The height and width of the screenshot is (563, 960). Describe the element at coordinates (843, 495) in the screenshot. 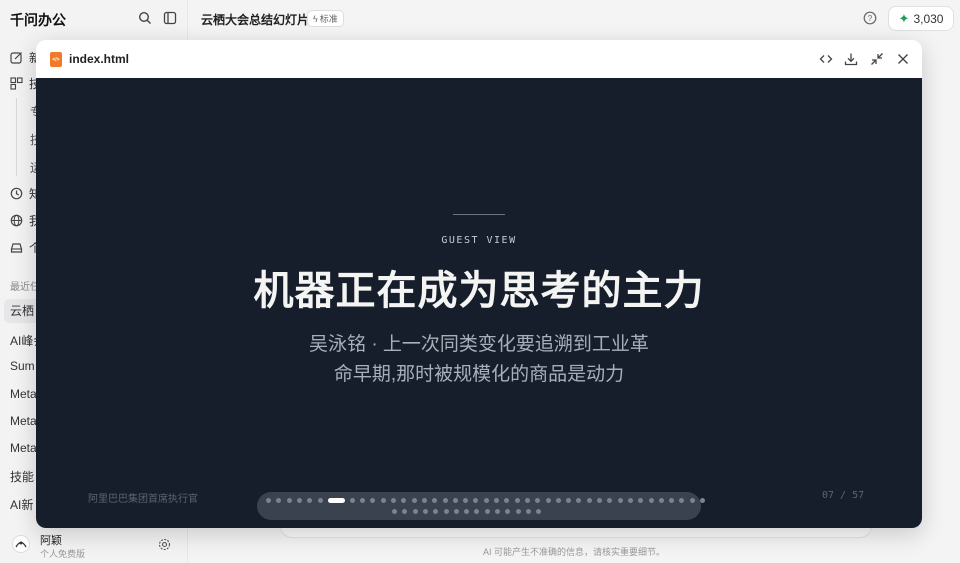

I see `slide-page-indicator: 07 / 57` at that location.